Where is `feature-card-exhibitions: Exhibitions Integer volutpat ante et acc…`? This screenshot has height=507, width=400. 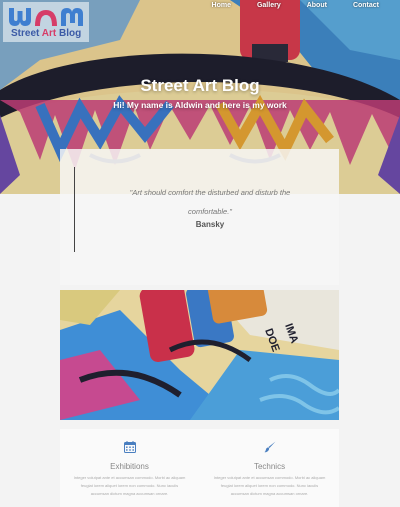
feature-card-exhibitions: Exhibitions Integer volutpat ante et acc… is located at coordinates (129, 463).